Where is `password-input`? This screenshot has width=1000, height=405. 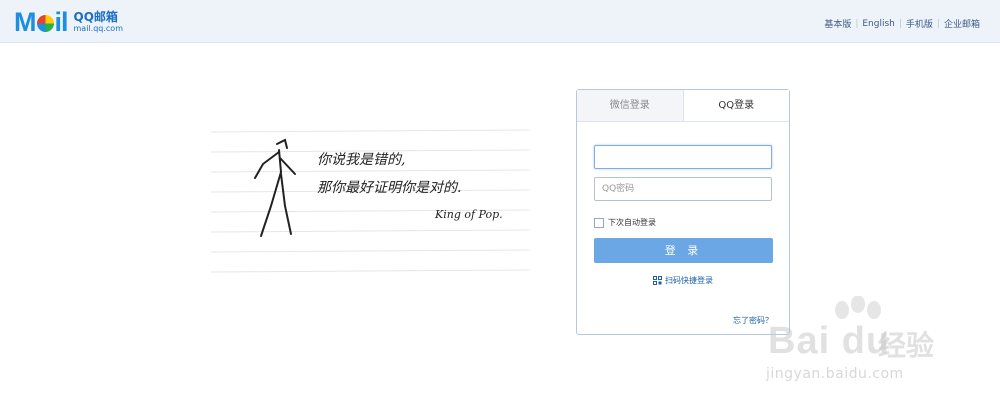
password-input is located at coordinates (683, 189).